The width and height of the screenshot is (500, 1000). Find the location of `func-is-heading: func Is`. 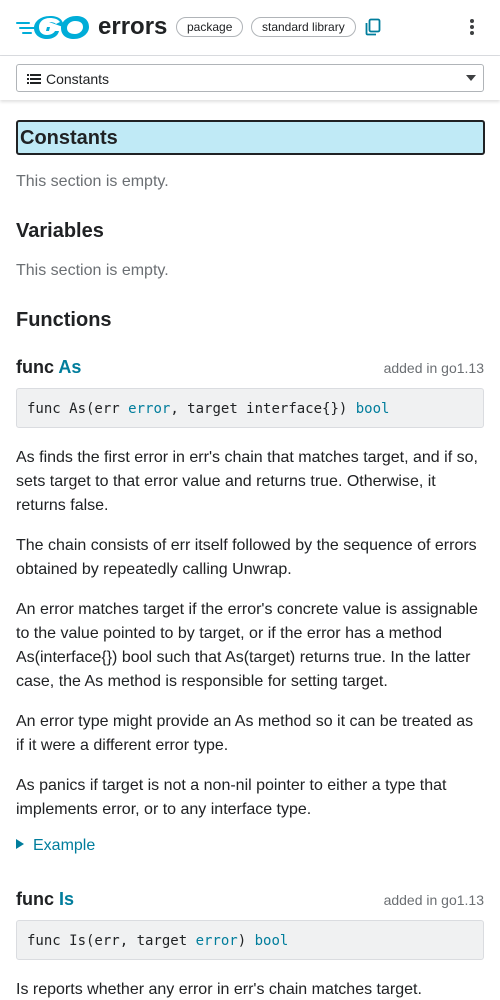

func-is-heading: func Is is located at coordinates (45, 899).